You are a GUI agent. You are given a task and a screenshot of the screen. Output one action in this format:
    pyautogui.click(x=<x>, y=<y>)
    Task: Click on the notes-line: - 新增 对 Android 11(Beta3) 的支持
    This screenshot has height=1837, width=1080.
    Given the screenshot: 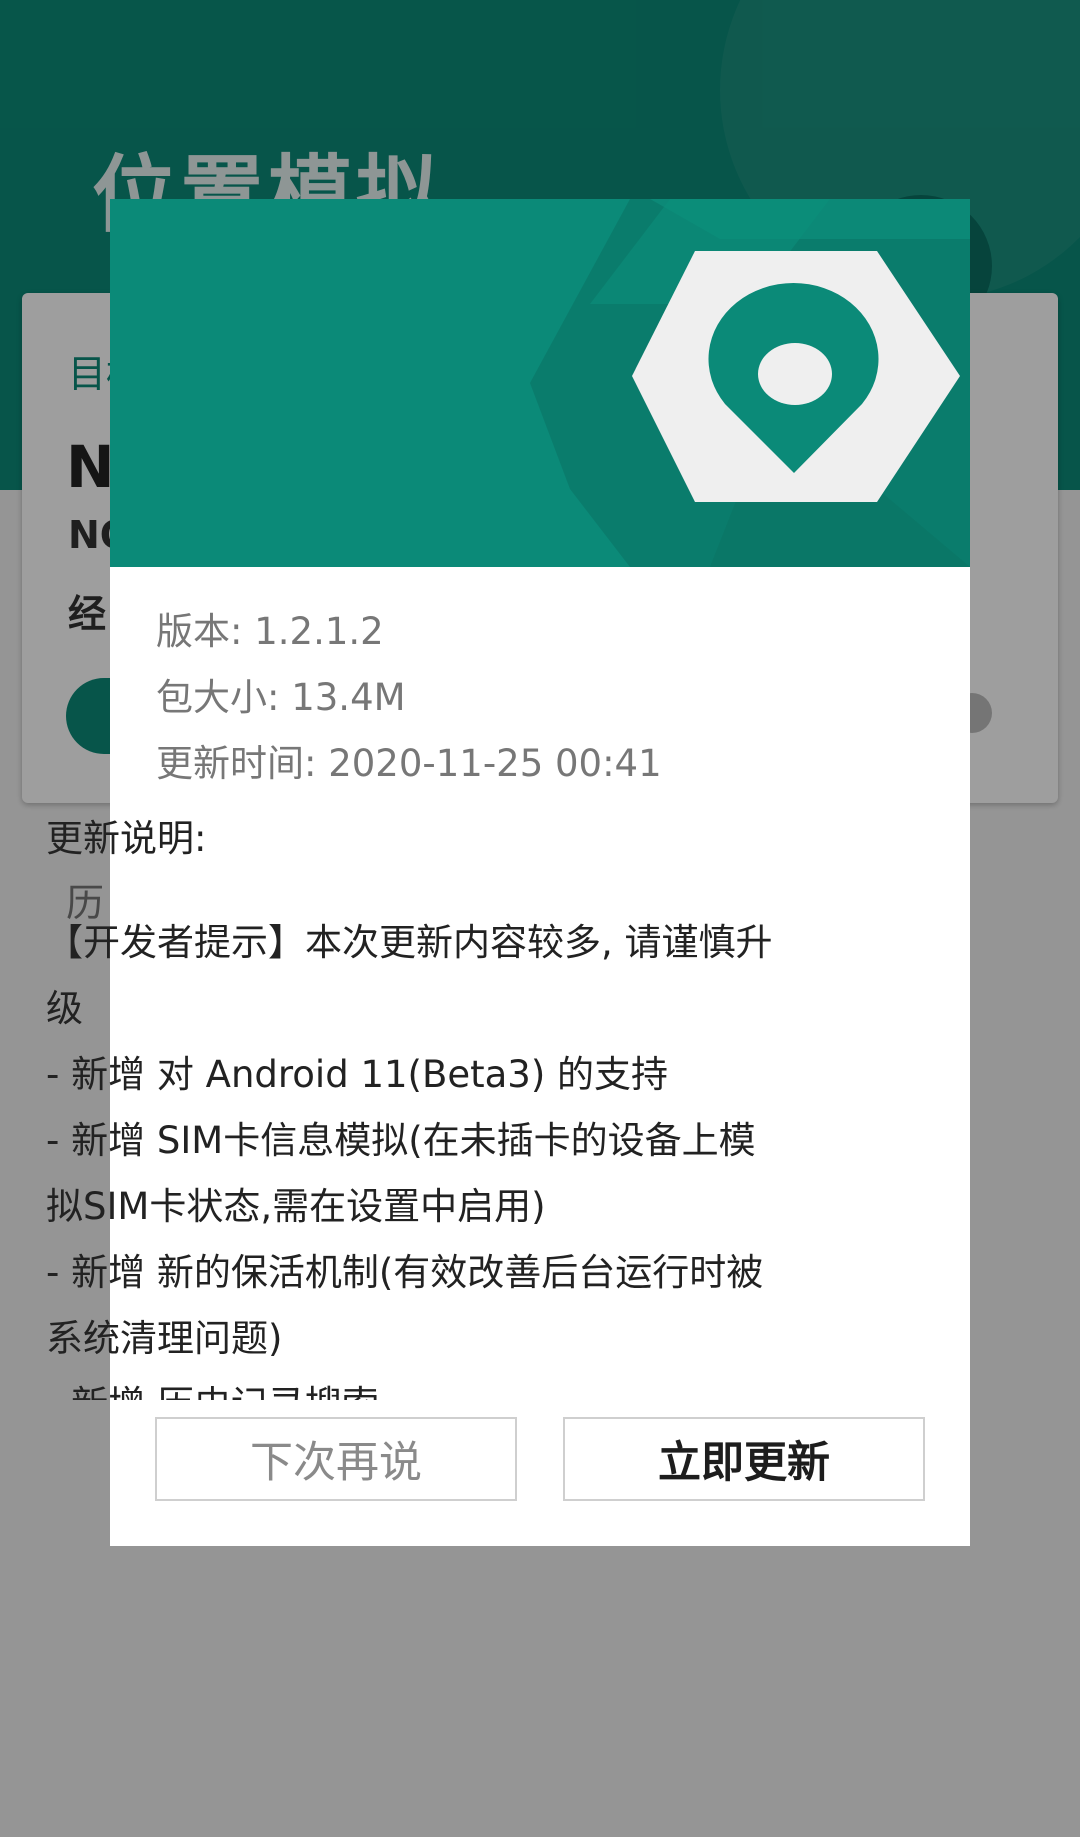 What is the action you would take?
    pyautogui.click(x=357, y=1074)
    